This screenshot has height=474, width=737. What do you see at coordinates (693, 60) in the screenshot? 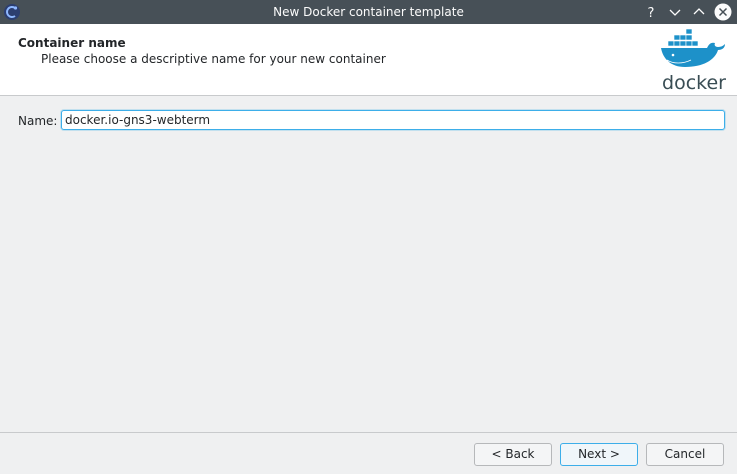
I see `docker-whale-logo: docker` at bounding box center [693, 60].